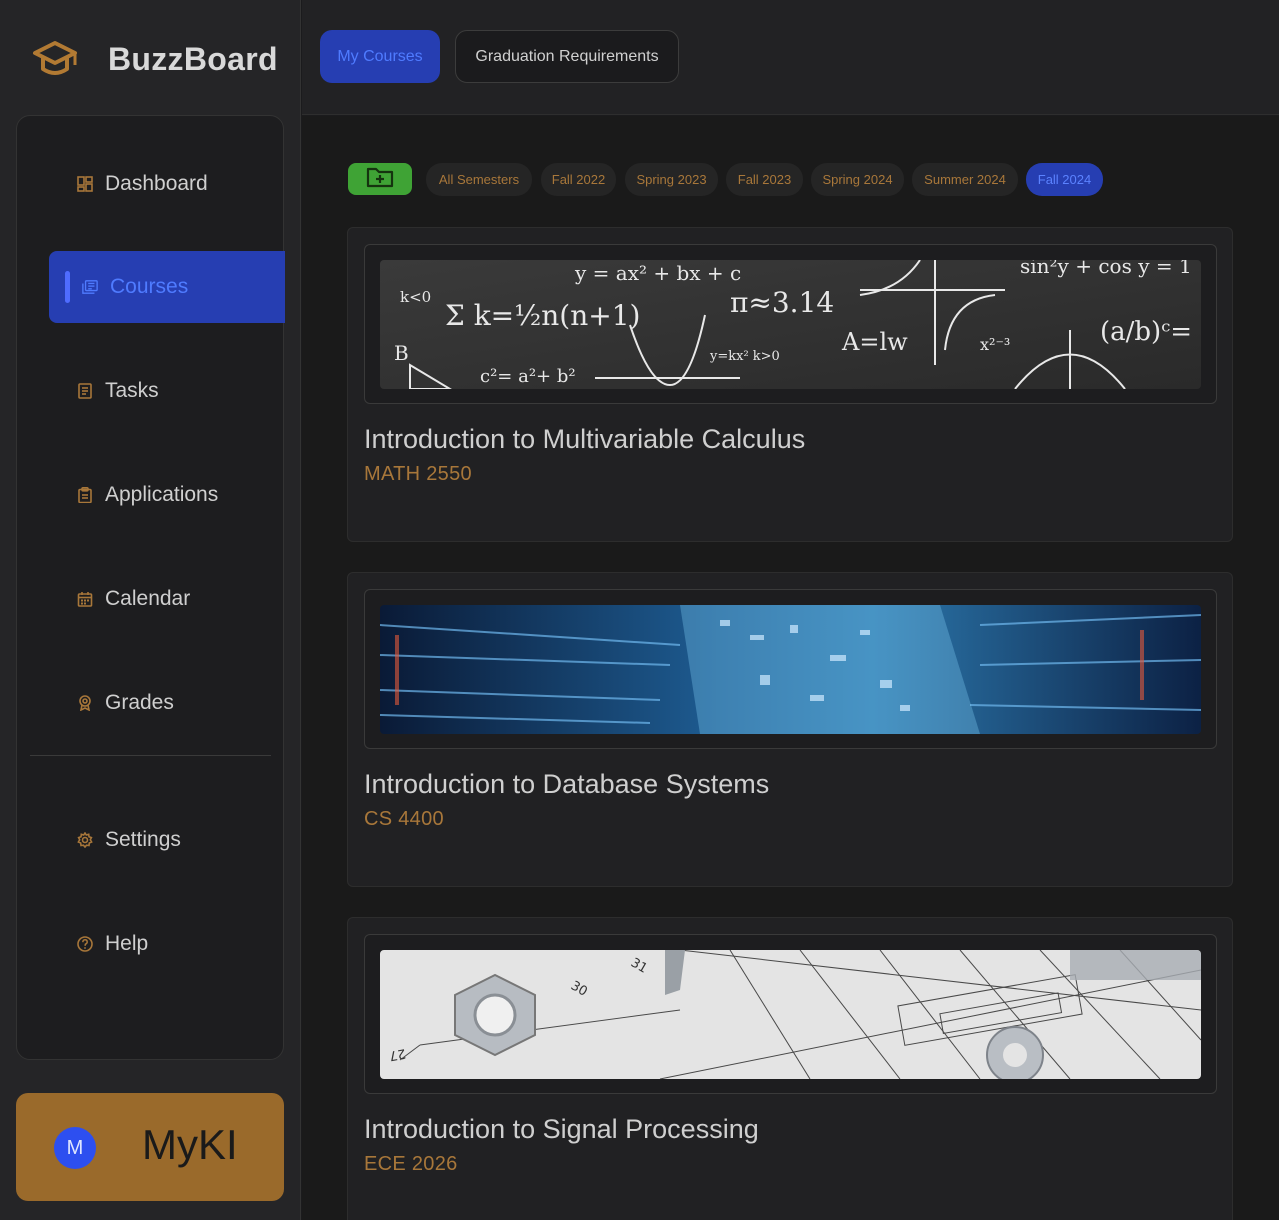 This screenshot has width=1279, height=1220. Describe the element at coordinates (965, 179) in the screenshot. I see `semester-chip-summer-2024: Summer 2024` at that location.